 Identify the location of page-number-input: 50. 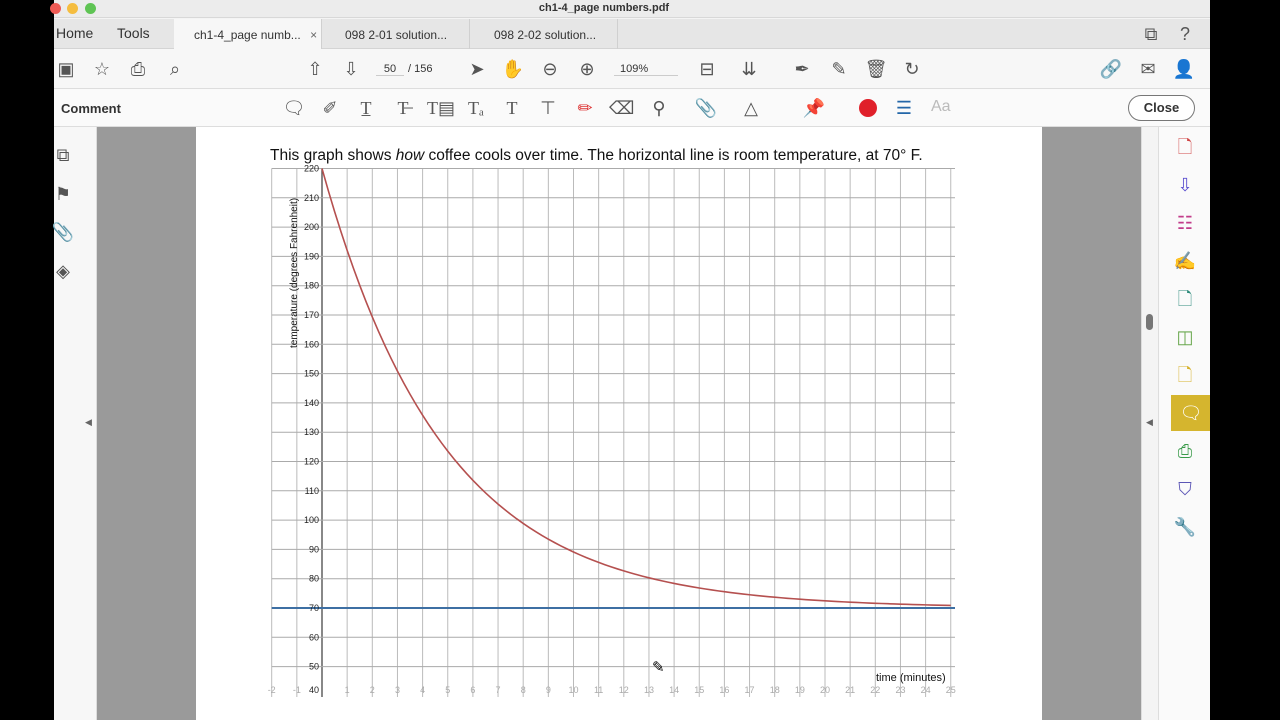
(390, 69).